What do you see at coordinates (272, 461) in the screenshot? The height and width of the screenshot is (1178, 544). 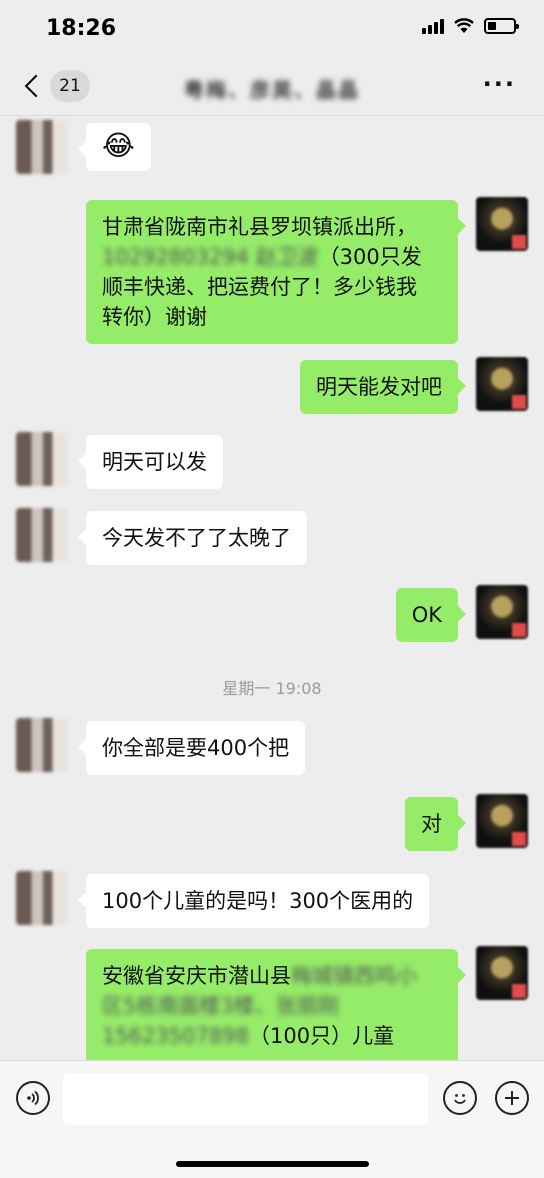 I see `message-row: 明天可以发` at bounding box center [272, 461].